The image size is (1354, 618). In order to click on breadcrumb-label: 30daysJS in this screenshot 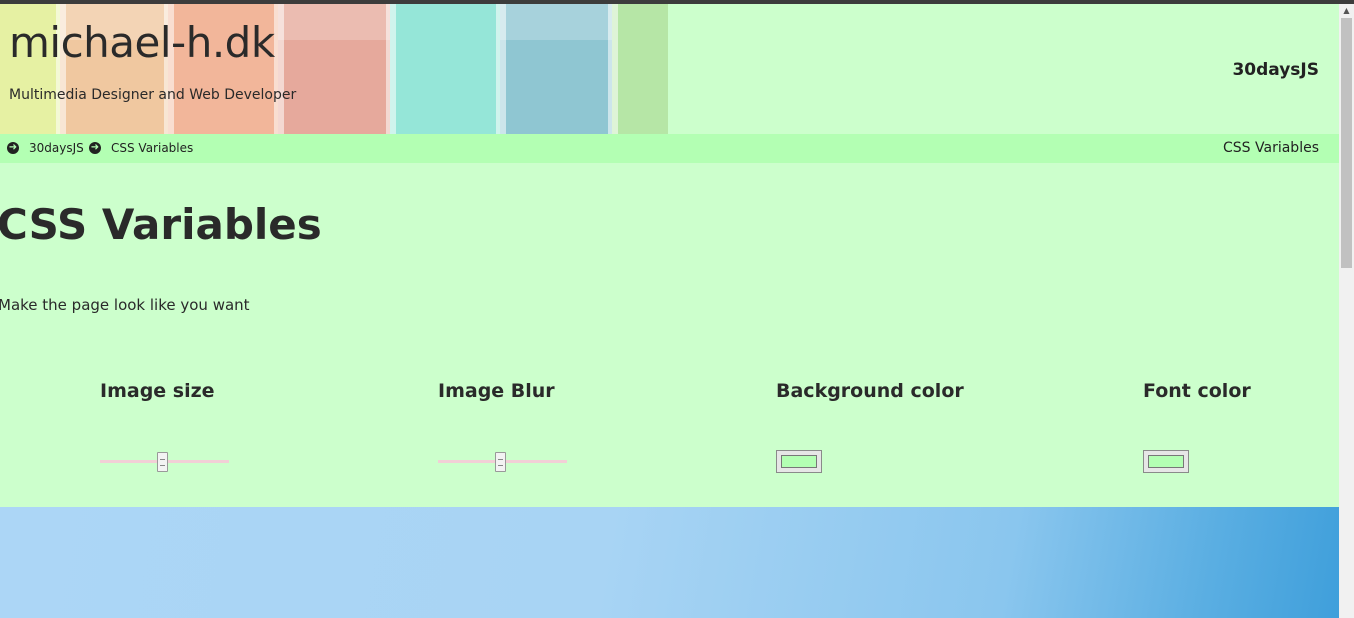, I will do `click(56, 148)`.